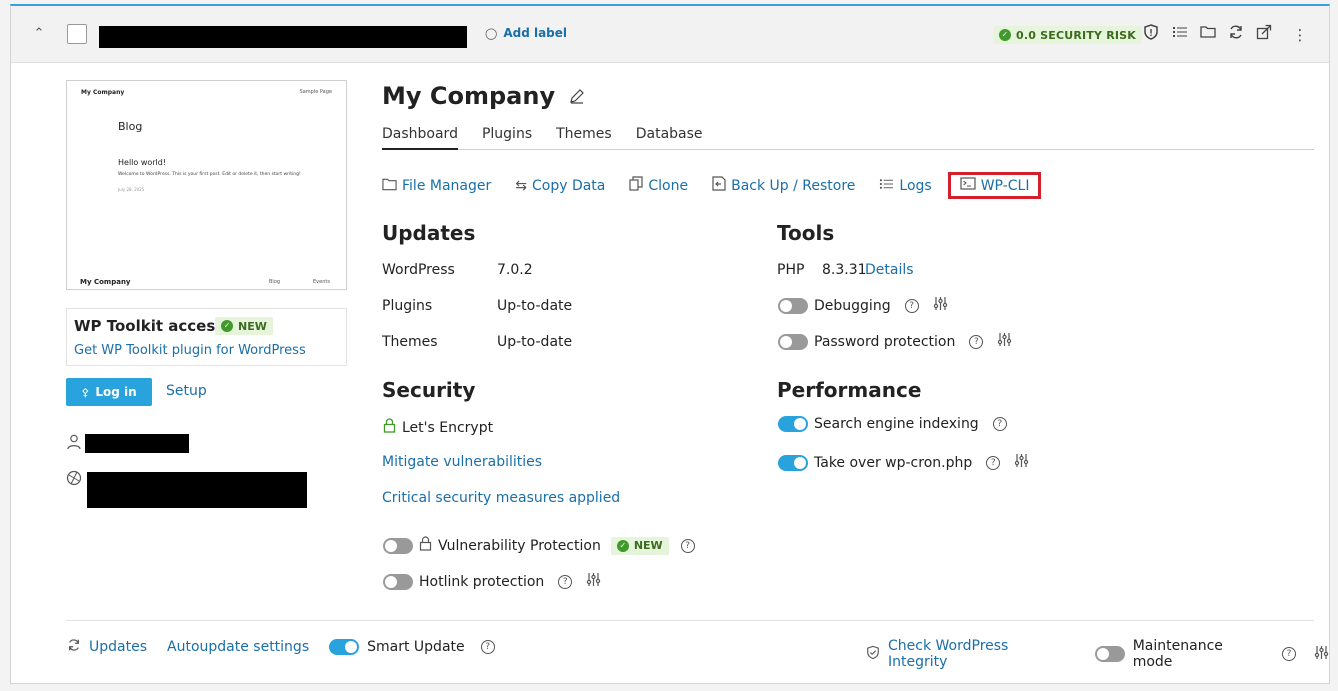 Image resolution: width=1338 pixels, height=691 pixels. Describe the element at coordinates (1264, 35) in the screenshot. I see `external-open-icon` at that location.